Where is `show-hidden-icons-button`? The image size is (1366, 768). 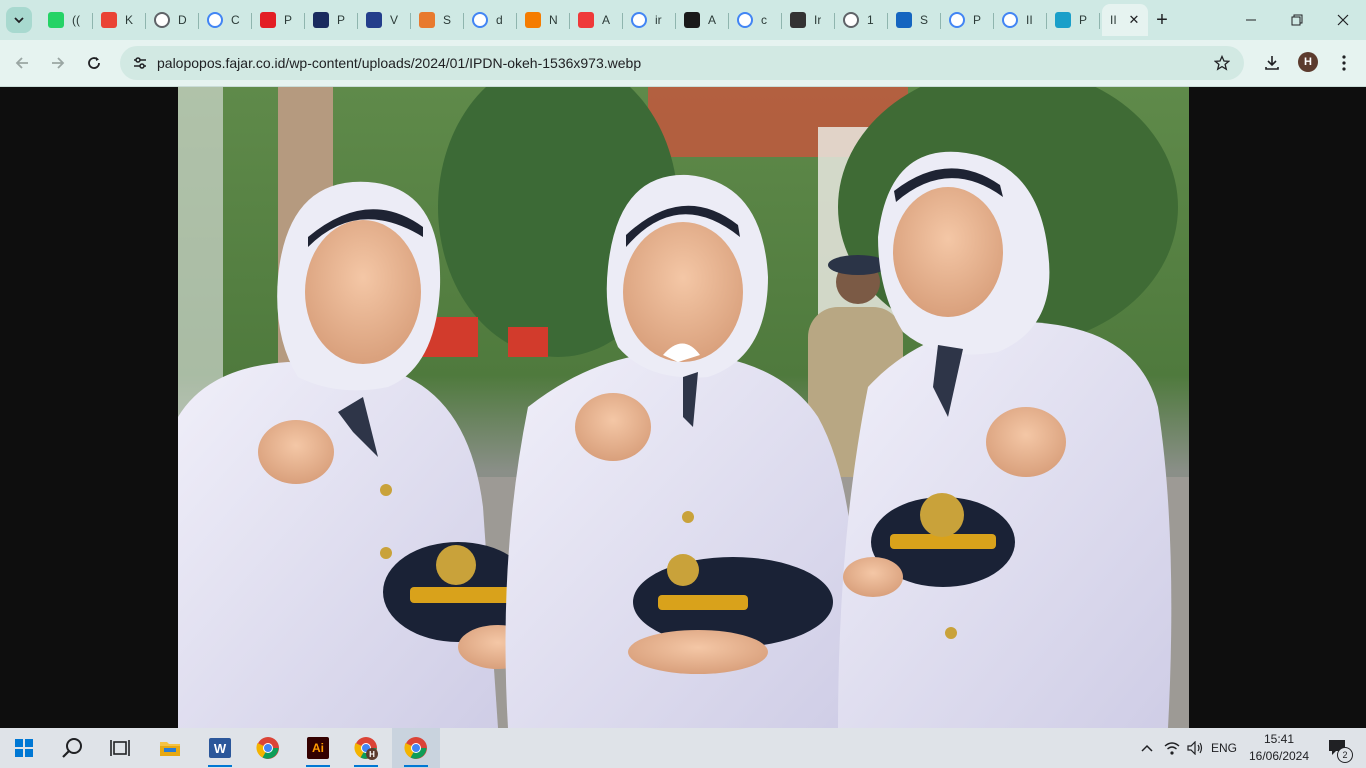
show-hidden-icons-button is located at coordinates (1147, 748).